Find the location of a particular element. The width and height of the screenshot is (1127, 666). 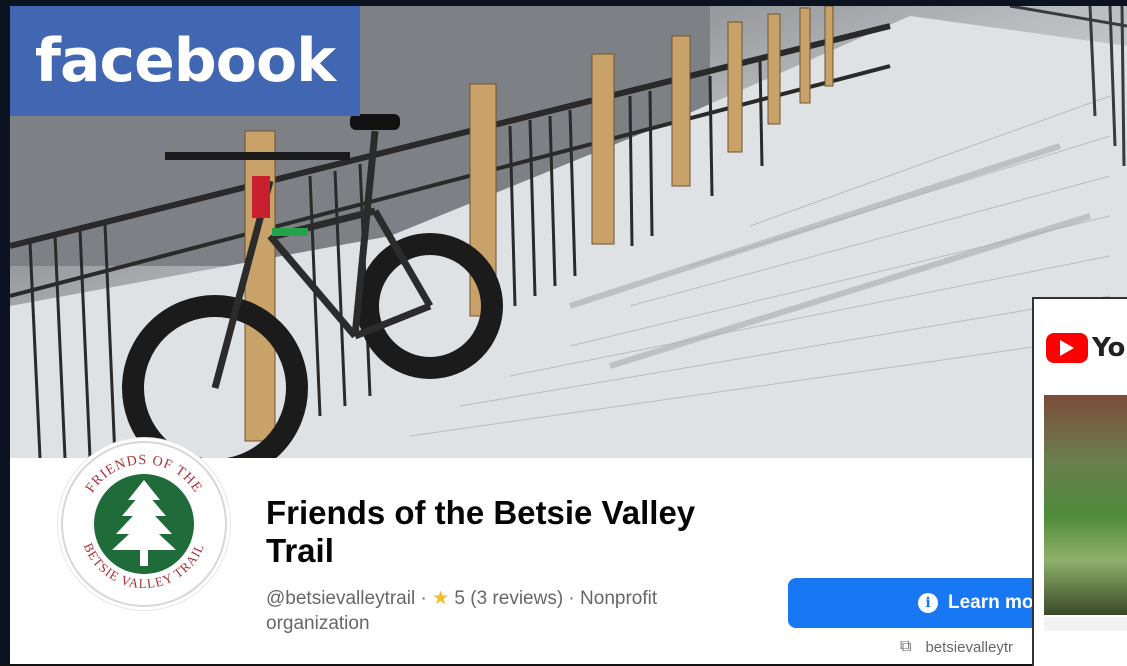

youtube-play-icon is located at coordinates (1067, 348).